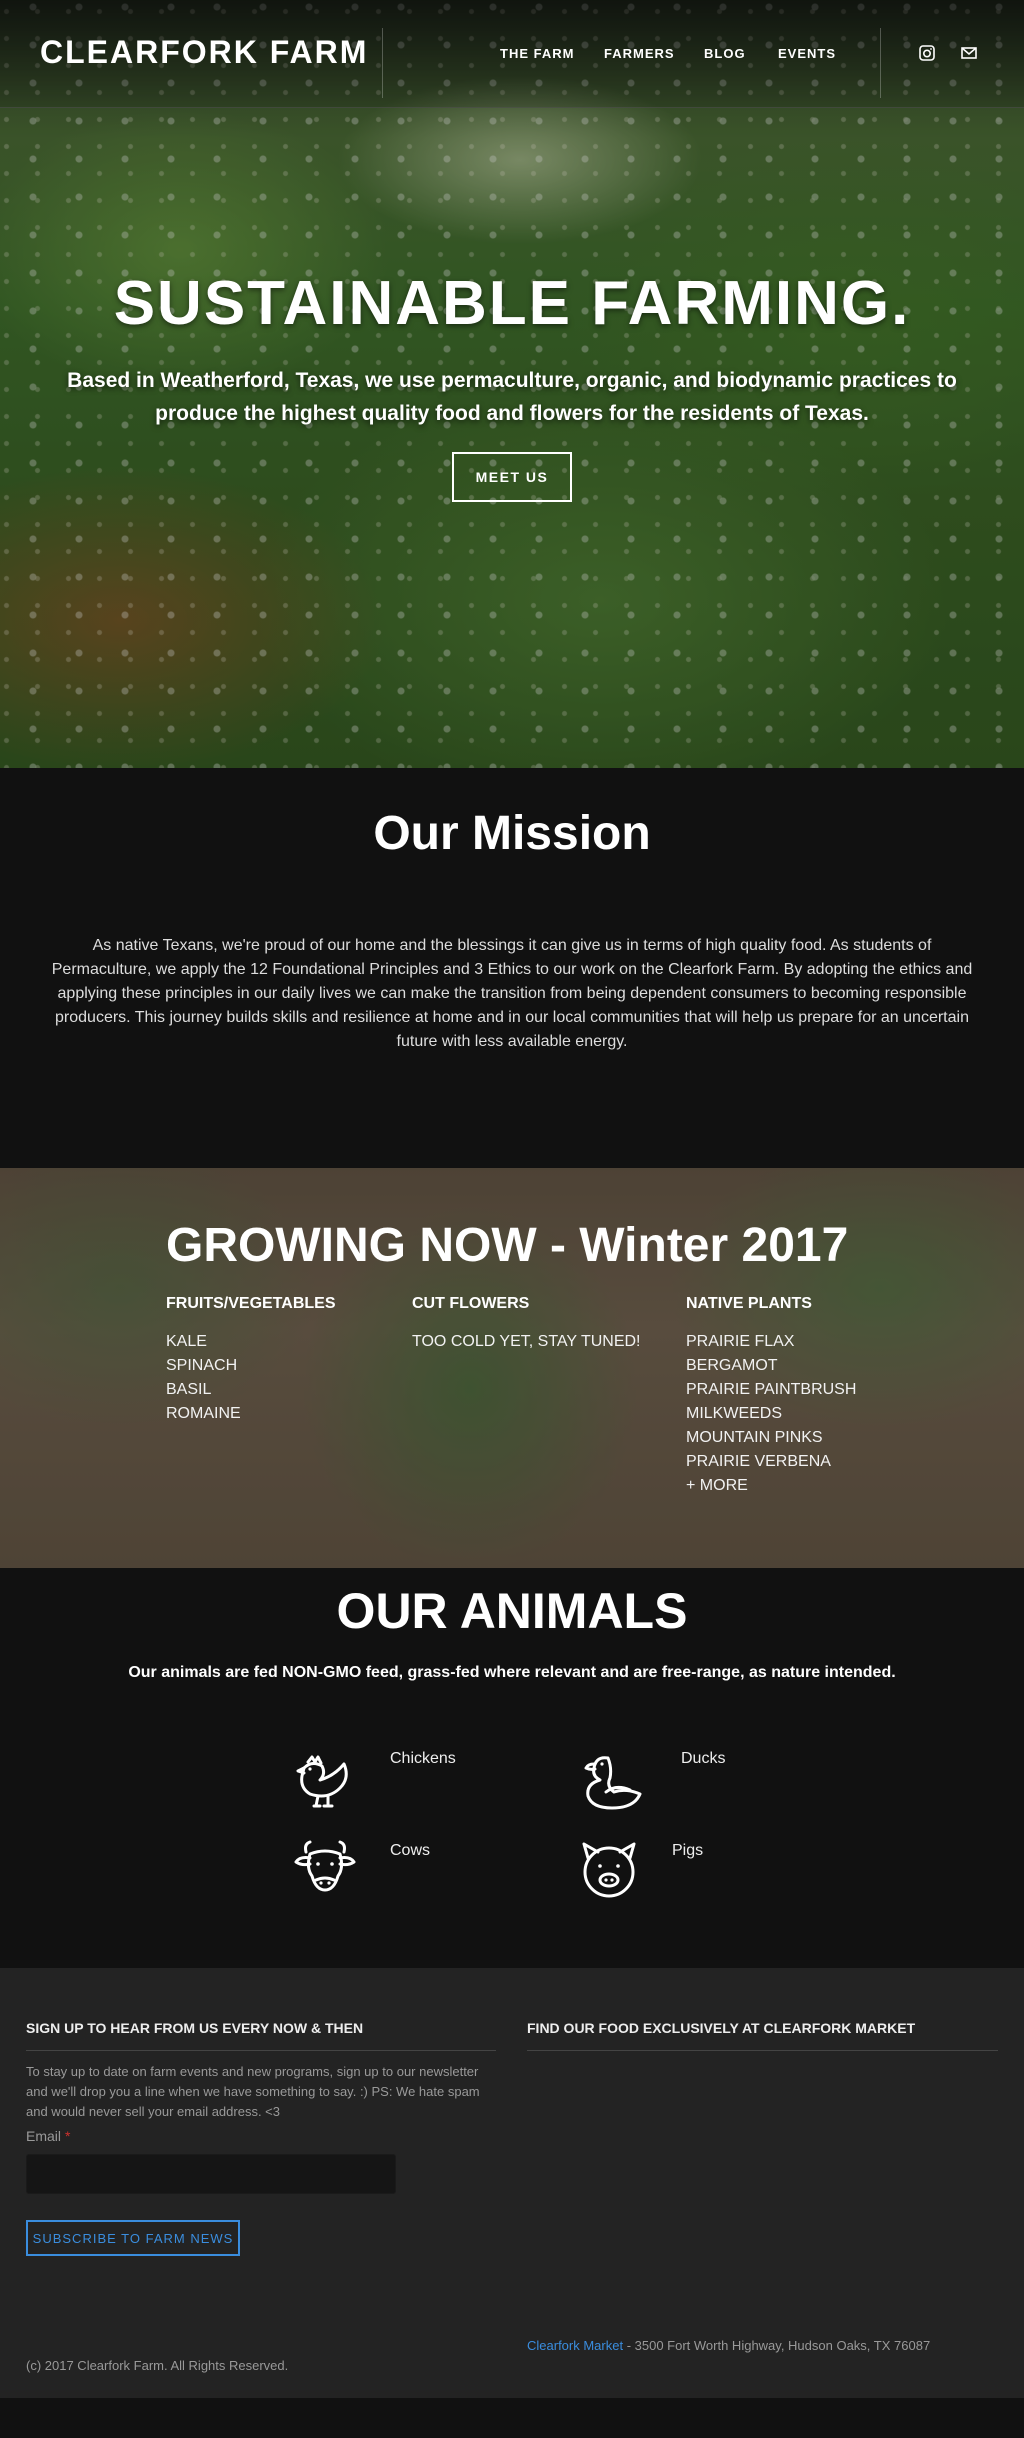 This screenshot has width=1024, height=2438. I want to click on fruits-vegetables-list: KALE SPINACH BASIL ROMAINE, so click(203, 1378).